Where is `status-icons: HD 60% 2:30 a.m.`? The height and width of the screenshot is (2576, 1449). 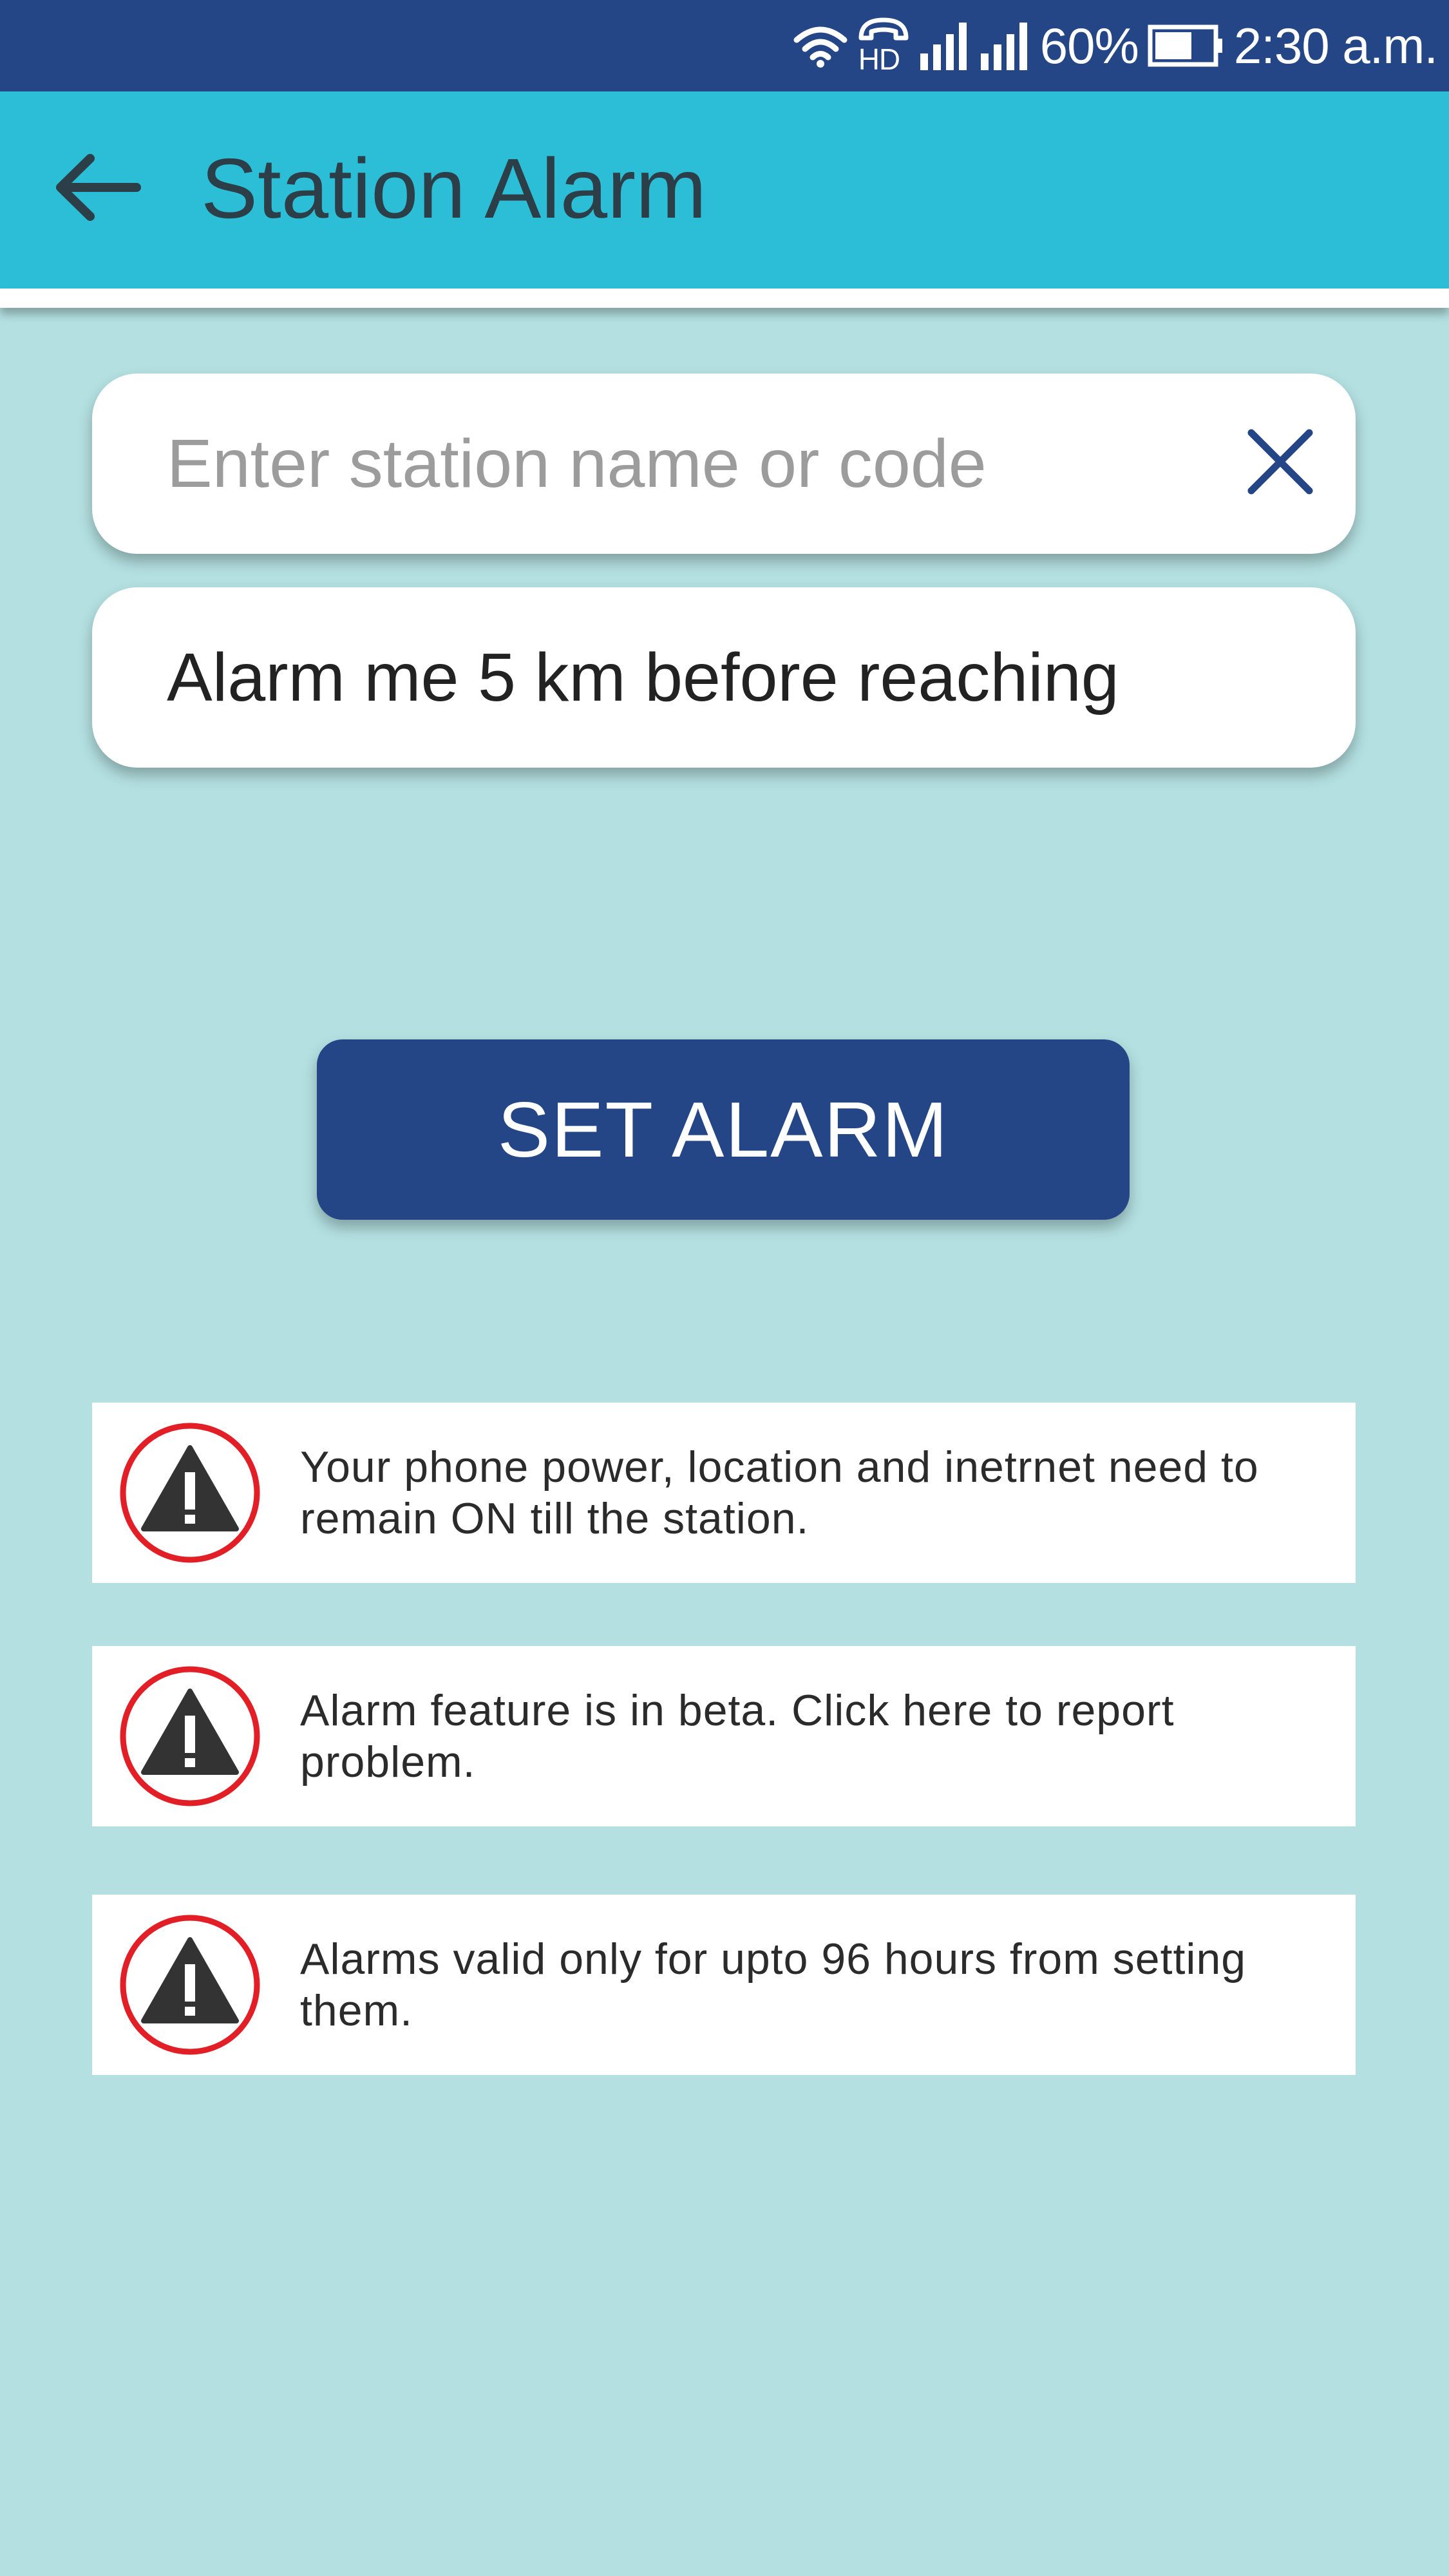
status-icons: HD 60% 2:30 a.m. is located at coordinates (1115, 46).